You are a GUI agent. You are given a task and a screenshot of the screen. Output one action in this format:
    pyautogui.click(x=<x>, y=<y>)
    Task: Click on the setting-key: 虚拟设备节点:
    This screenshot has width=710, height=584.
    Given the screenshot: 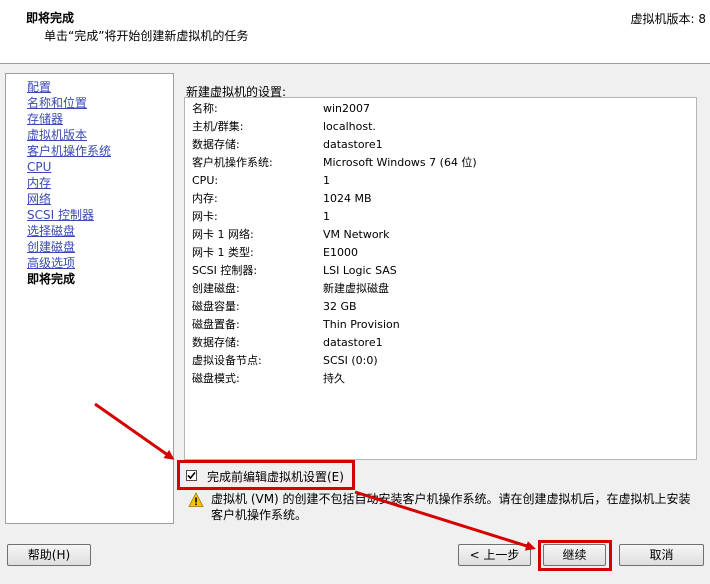 What is the action you would take?
    pyautogui.click(x=227, y=360)
    